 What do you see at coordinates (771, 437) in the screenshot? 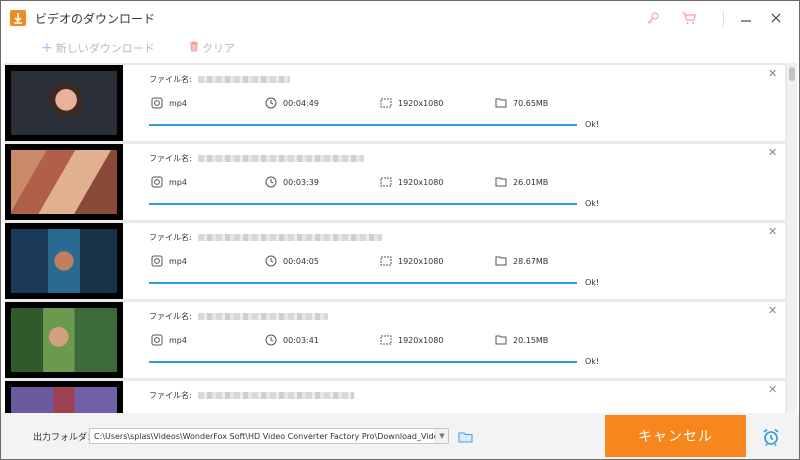
I see `alarm-clock-icon` at bounding box center [771, 437].